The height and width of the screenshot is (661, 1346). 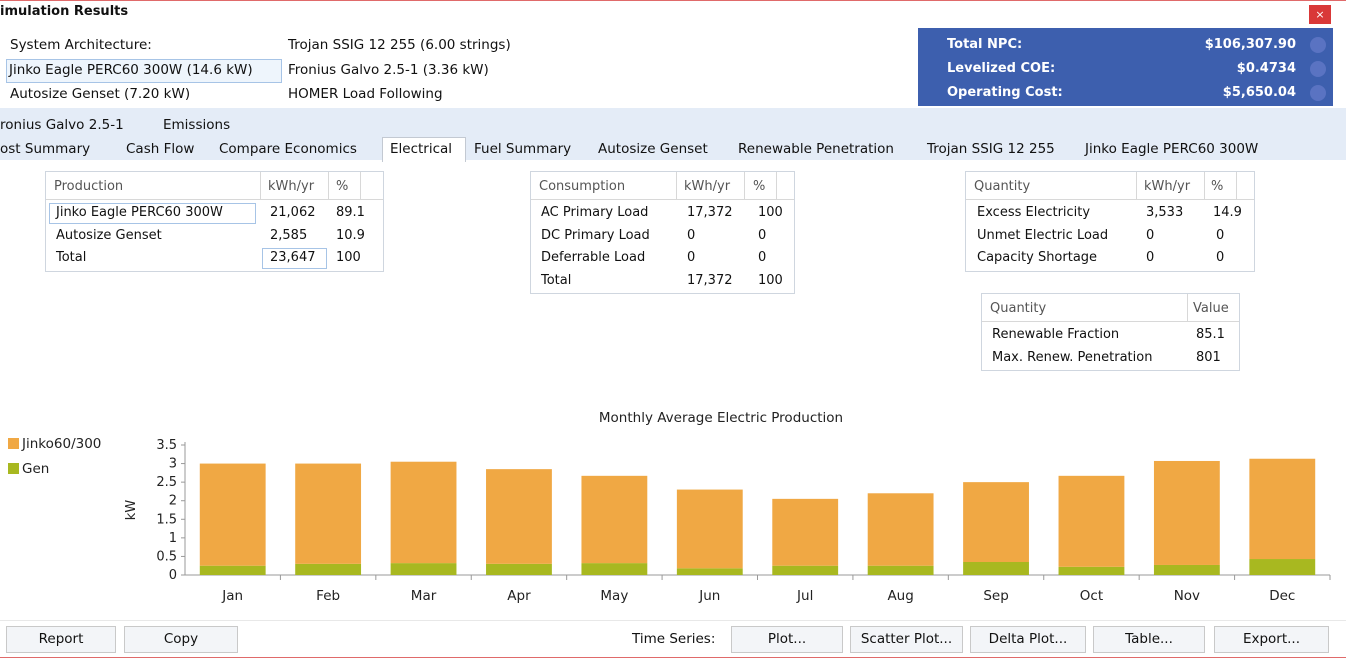 What do you see at coordinates (388, 70) in the screenshot?
I see `architecture-converter: Fronius Galvo 2.5-1 (3.36 kW)` at bounding box center [388, 70].